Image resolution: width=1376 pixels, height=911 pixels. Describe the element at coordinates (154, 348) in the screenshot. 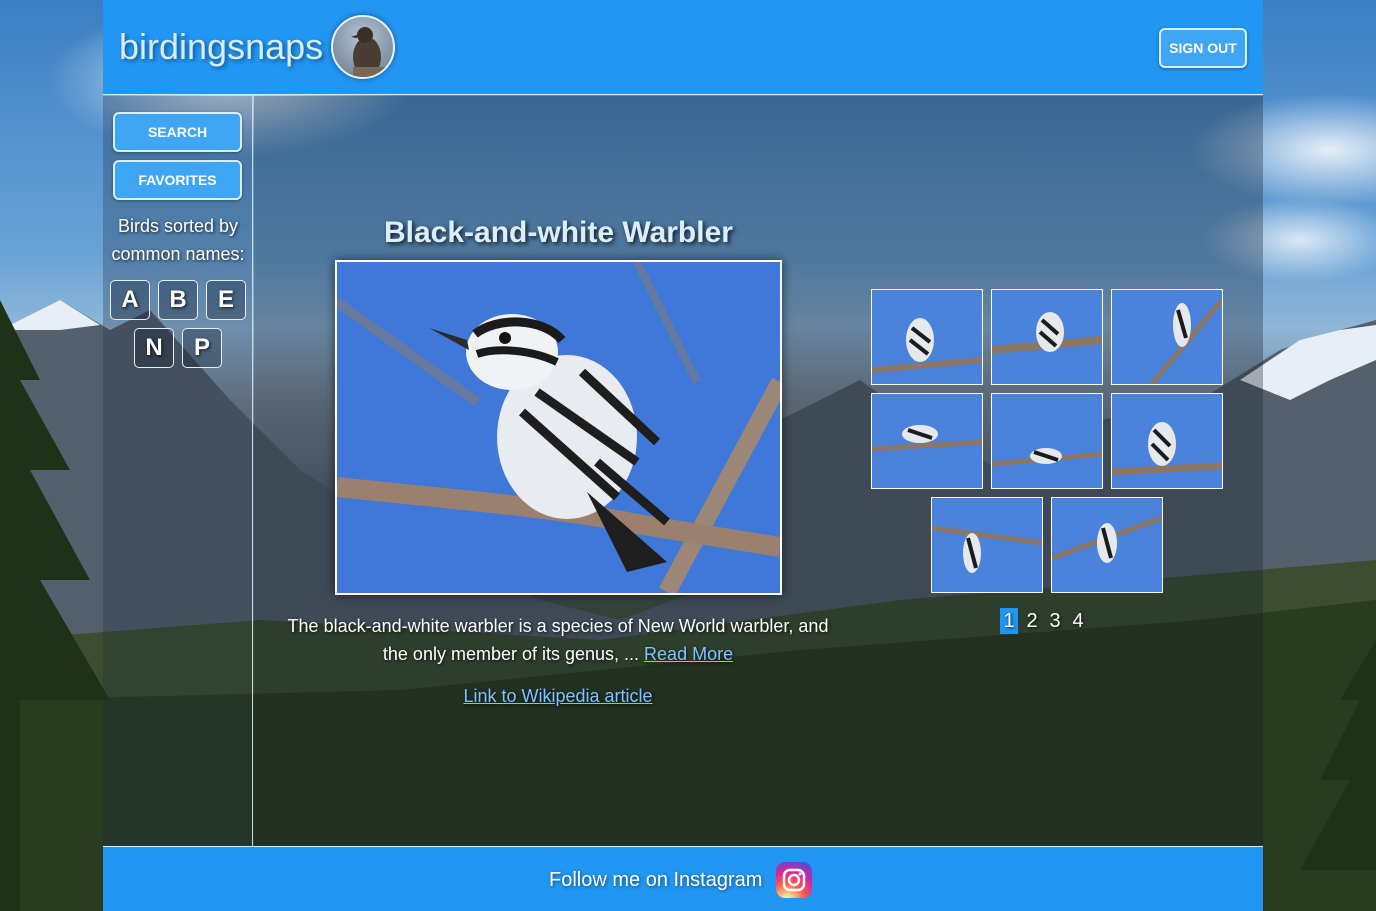

I see `letter-button-n: N` at that location.